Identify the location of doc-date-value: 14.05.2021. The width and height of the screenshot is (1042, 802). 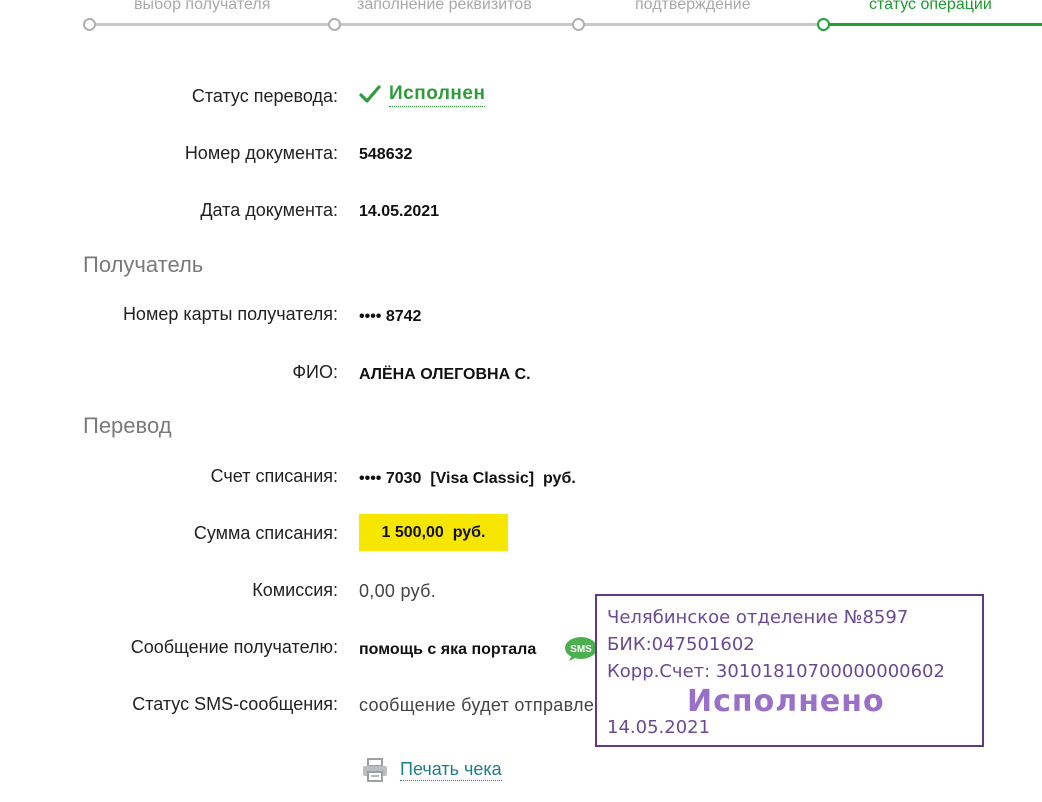
(399, 211).